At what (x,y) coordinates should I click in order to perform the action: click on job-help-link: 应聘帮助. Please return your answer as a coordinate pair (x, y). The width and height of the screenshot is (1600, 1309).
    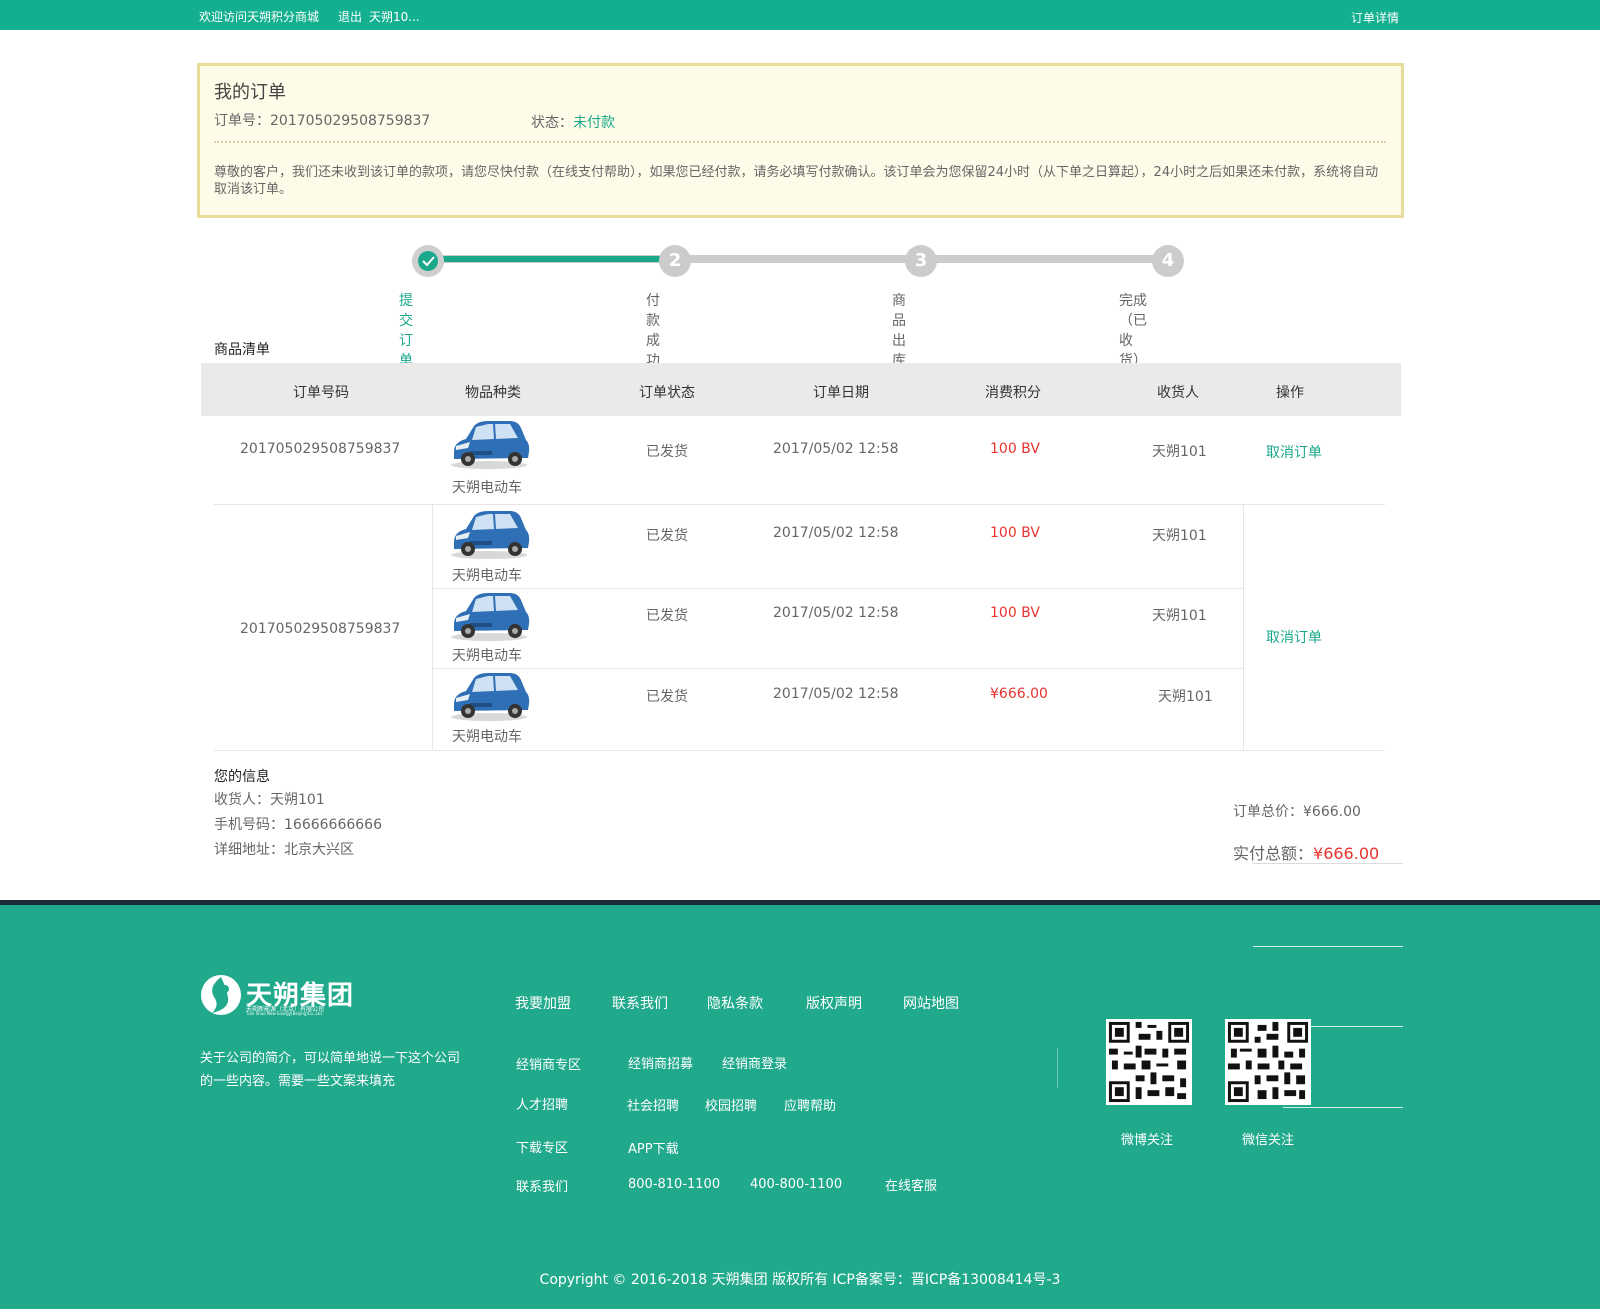
    Looking at the image, I should click on (810, 1104).